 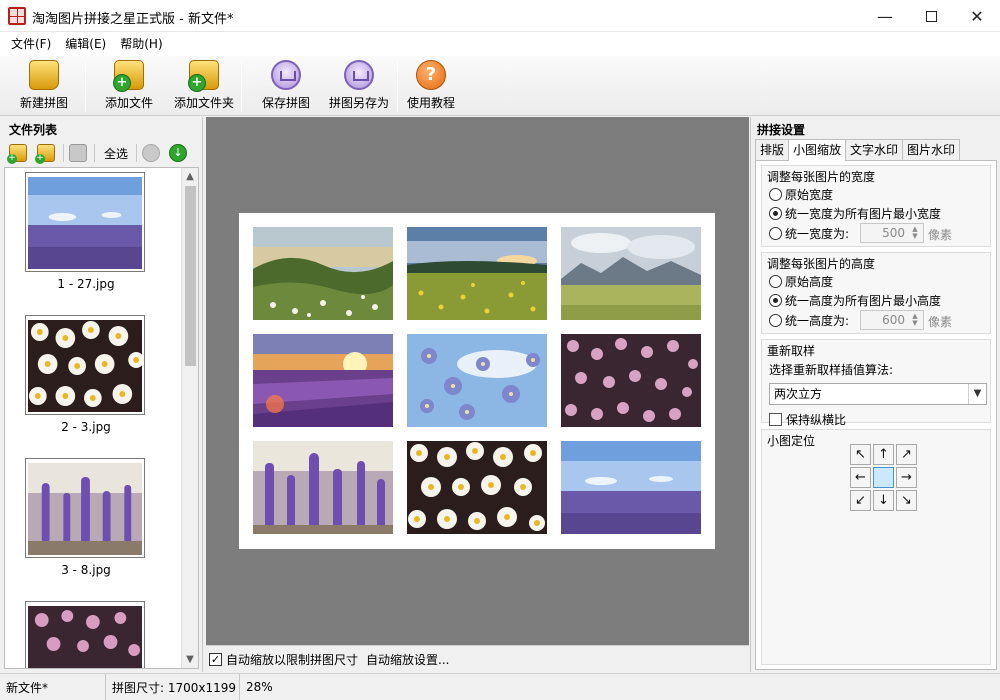 I want to click on anchor-right-button: →, so click(x=906, y=477).